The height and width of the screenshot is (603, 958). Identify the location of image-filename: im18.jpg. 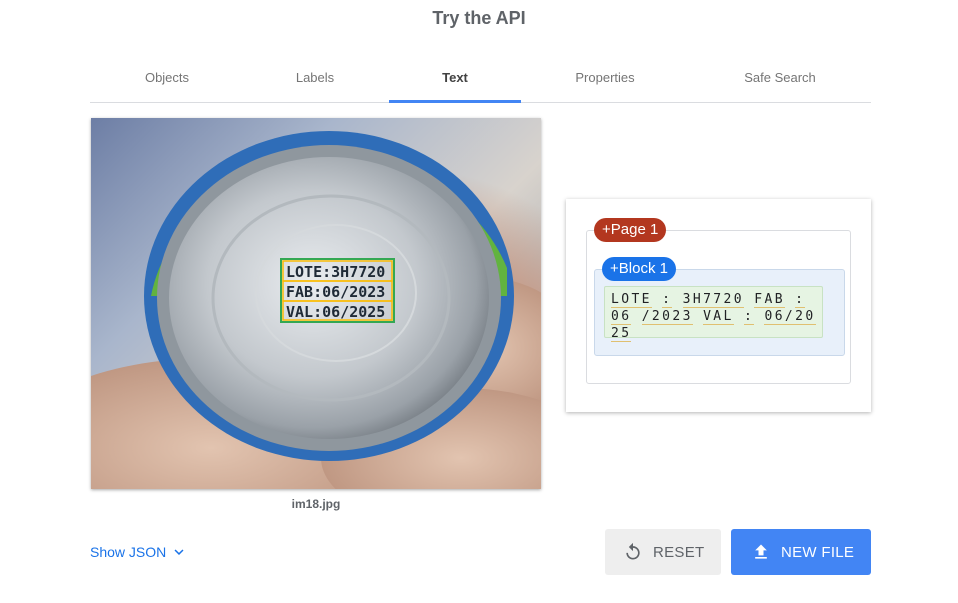
(316, 504).